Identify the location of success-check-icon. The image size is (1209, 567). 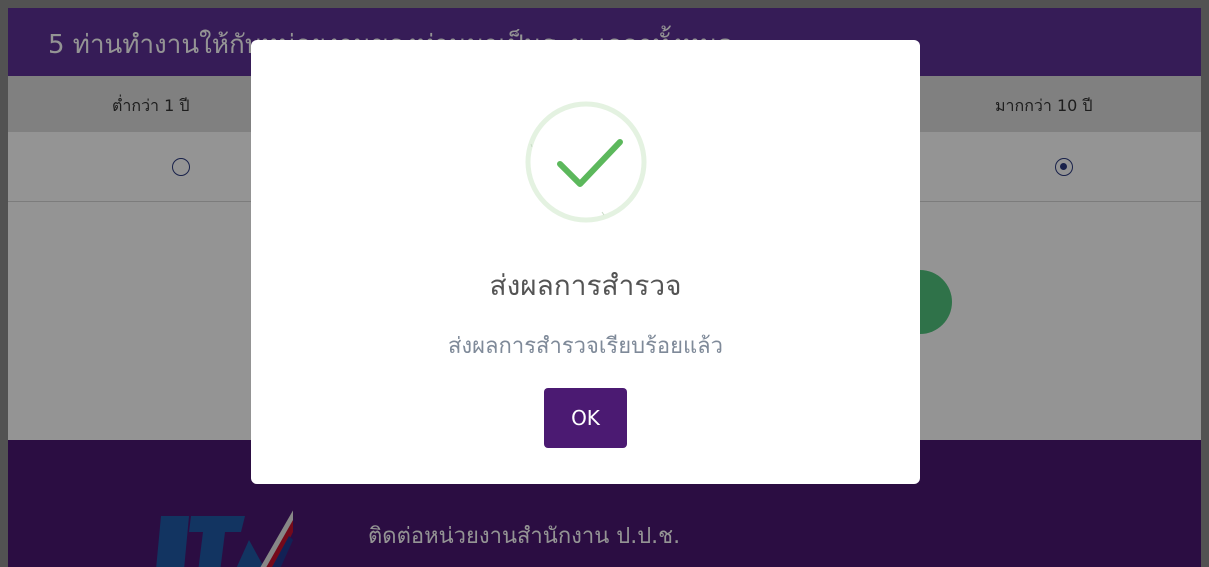
(586, 162).